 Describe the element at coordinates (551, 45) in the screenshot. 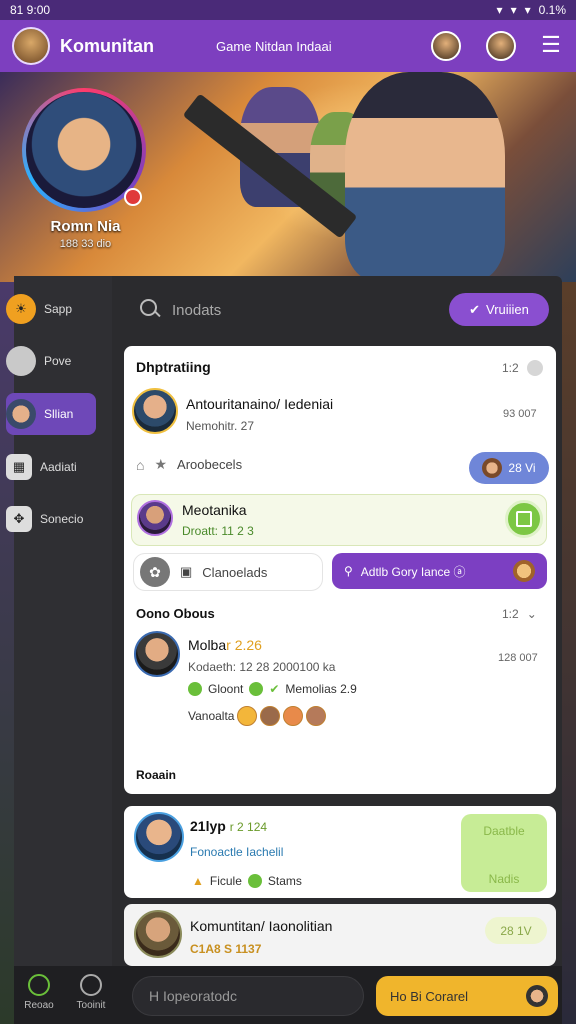

I see `menu-icon: ☰` at that location.